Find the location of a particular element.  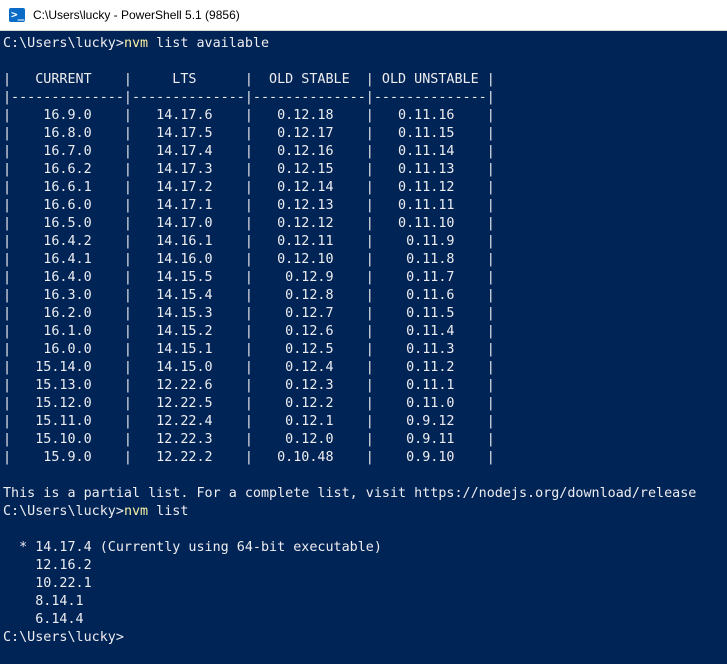

table-row: | 15.14.0 | 14.15.0 | 0.12.4 | 0.11.2 | is located at coordinates (249, 367).